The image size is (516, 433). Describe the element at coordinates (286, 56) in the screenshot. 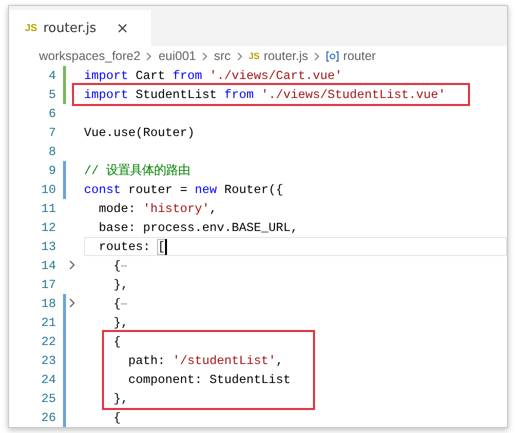

I see `breadcrumb-item: router.js` at that location.